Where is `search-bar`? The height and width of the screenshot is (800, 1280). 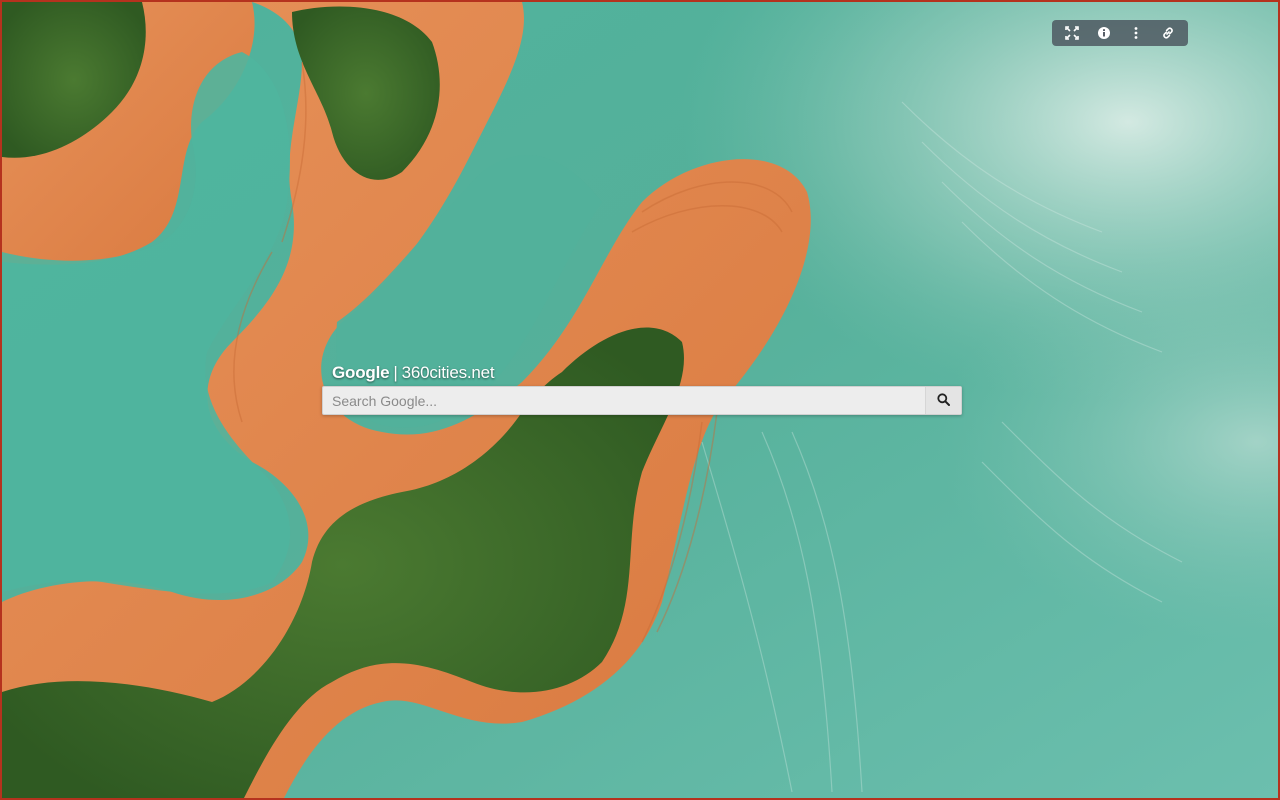 search-bar is located at coordinates (642, 400).